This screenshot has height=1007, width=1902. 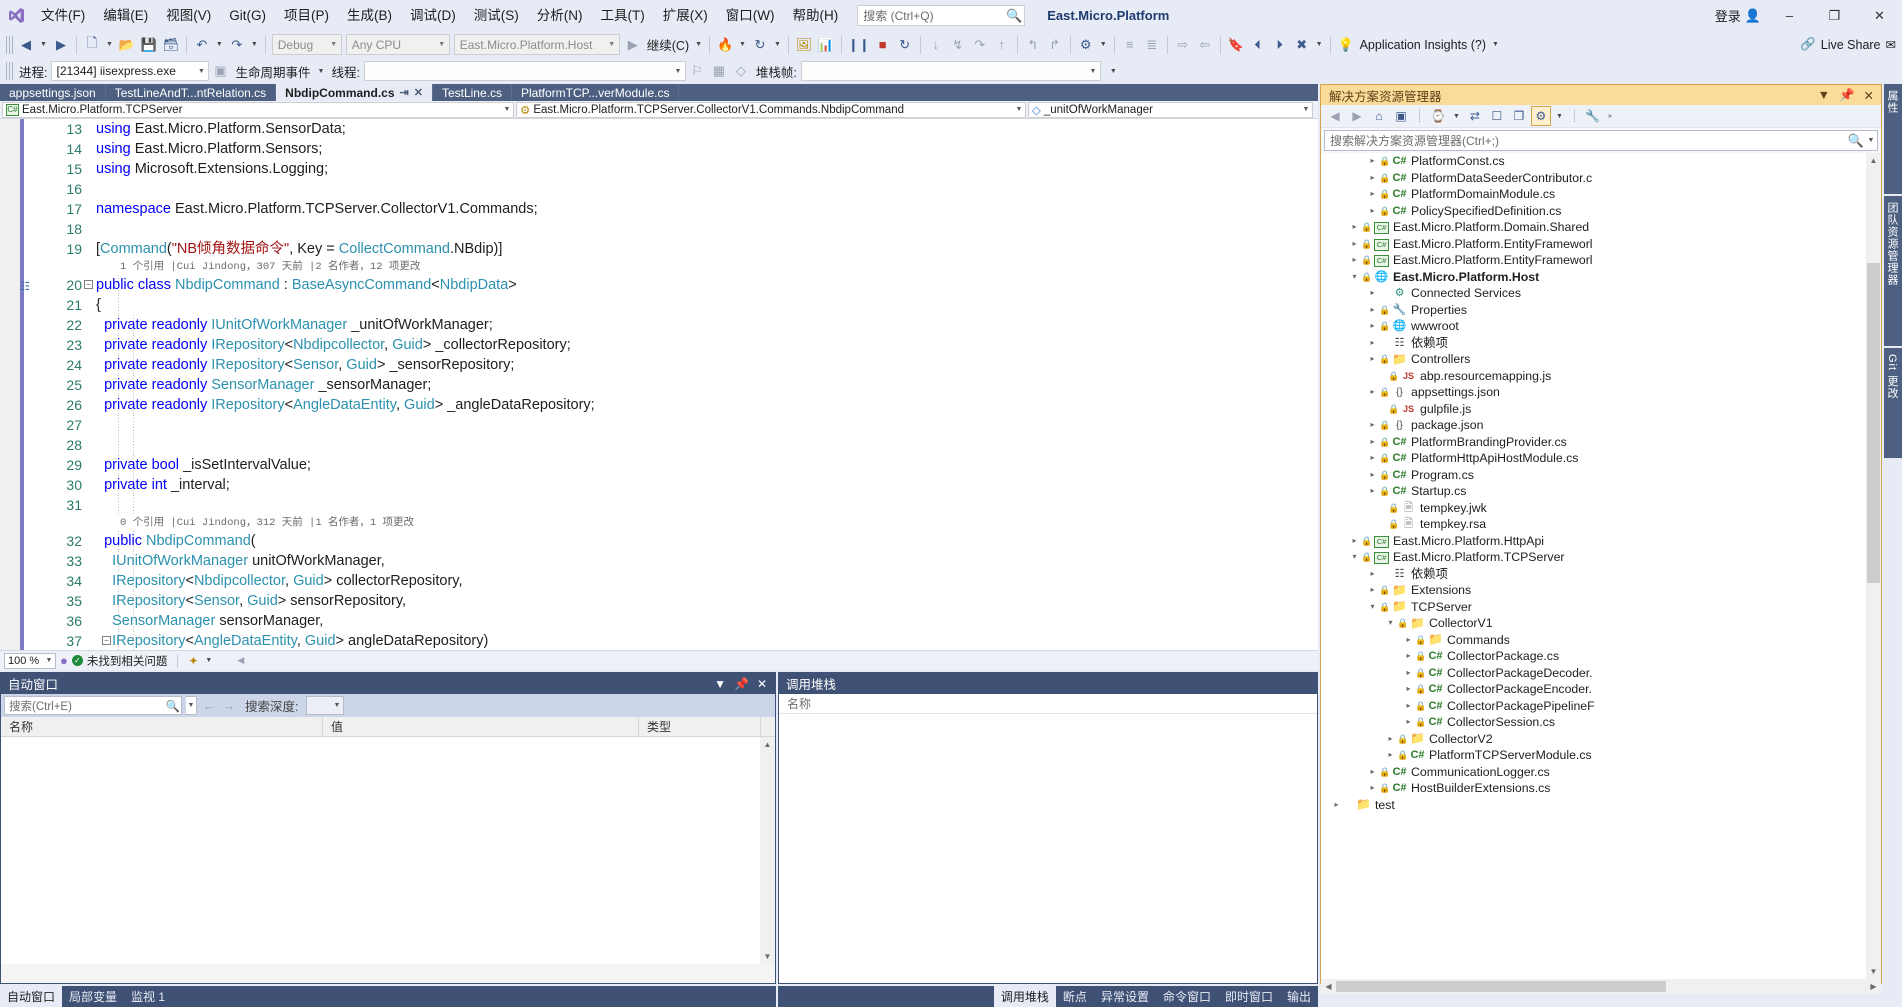 I want to click on pin-panel-icon: 📌, so click(x=741, y=684).